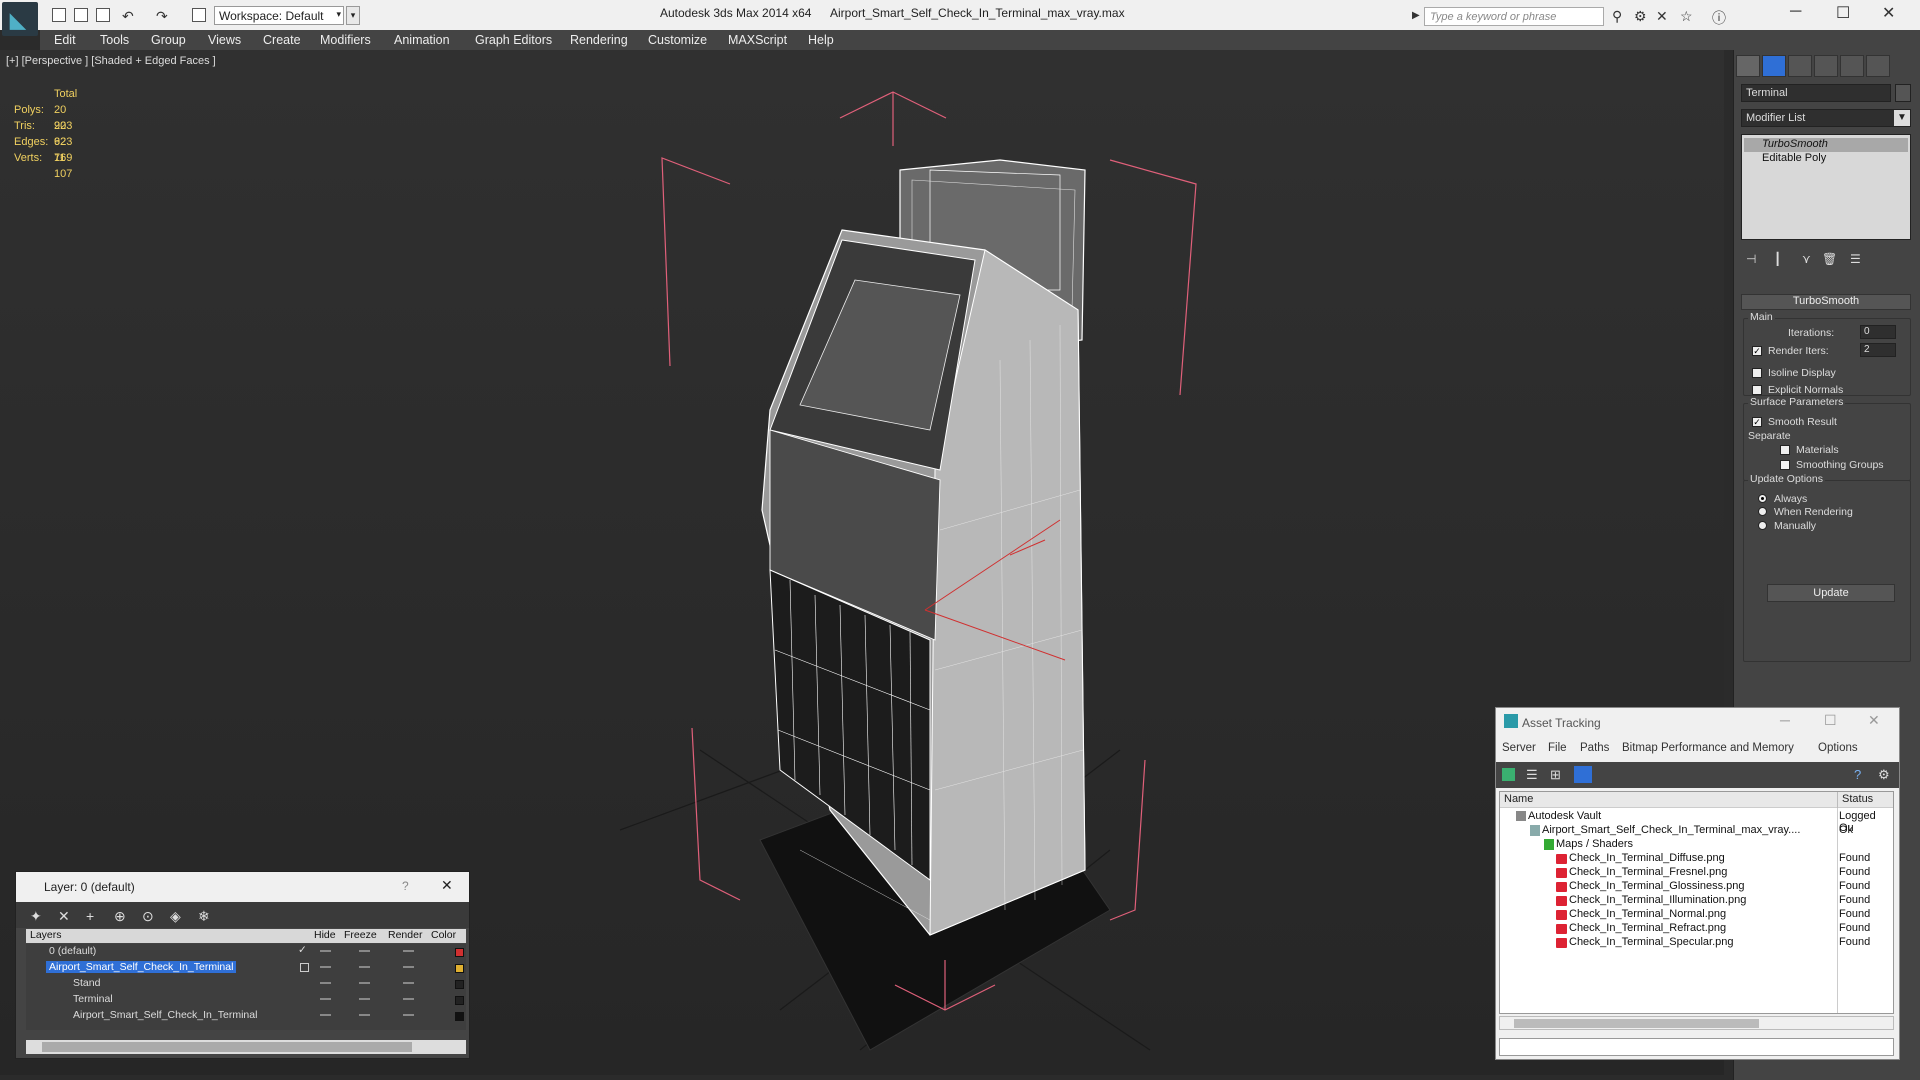 This screenshot has height=1080, width=1920. What do you see at coordinates (1662, 16) in the screenshot?
I see `communication-icon: ✕` at bounding box center [1662, 16].